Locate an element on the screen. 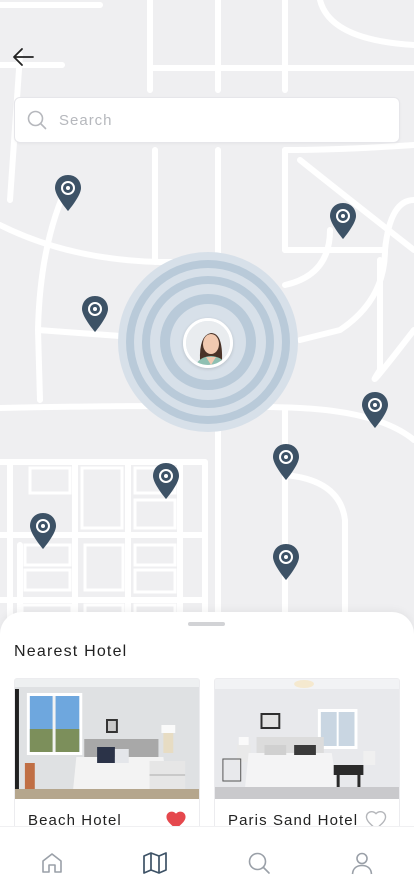 The image size is (414, 896). bottom-tab-bar is located at coordinates (207, 861).